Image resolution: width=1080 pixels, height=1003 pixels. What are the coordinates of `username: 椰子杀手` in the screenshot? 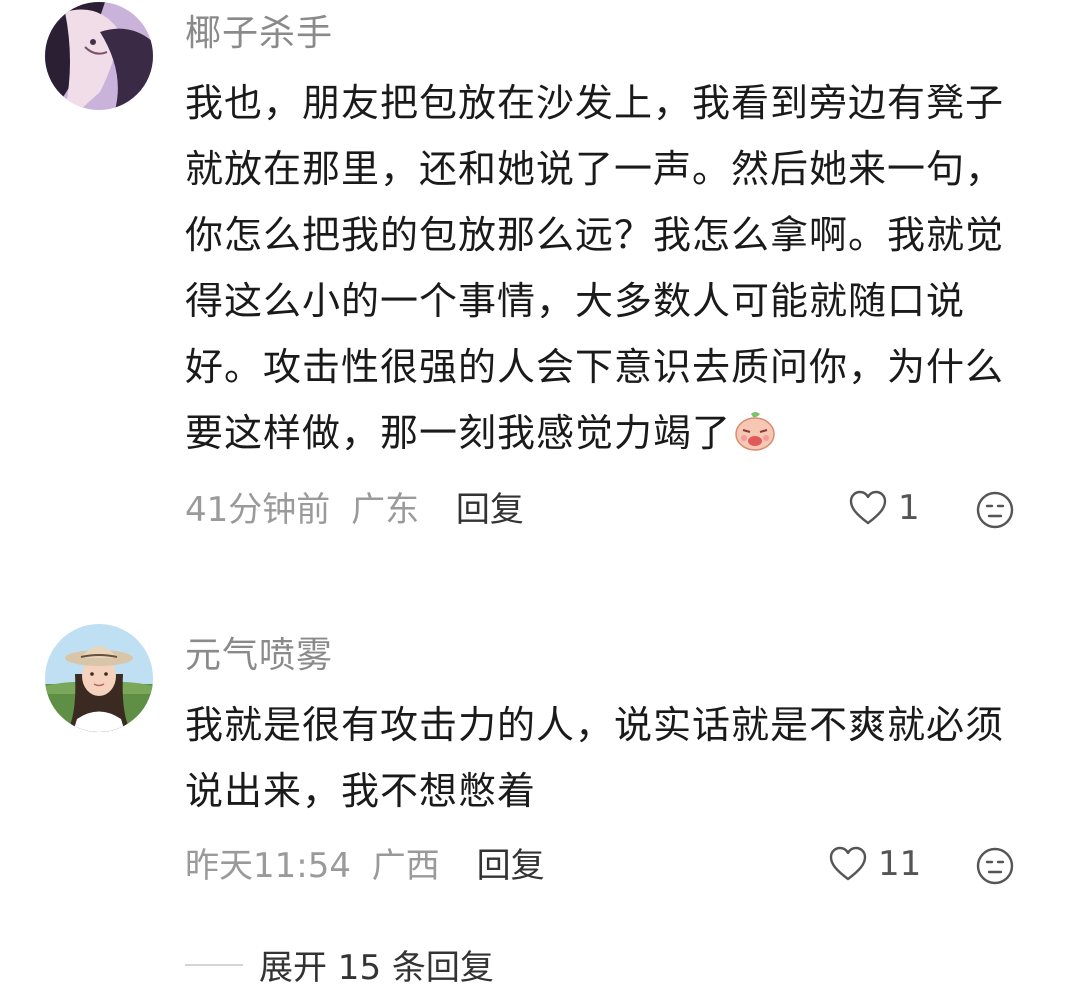 It's located at (259, 34).